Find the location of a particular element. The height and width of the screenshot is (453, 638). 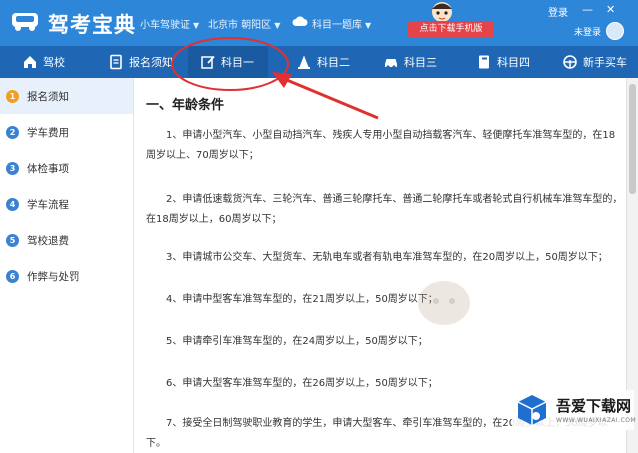

home-icon is located at coordinates (30, 62).